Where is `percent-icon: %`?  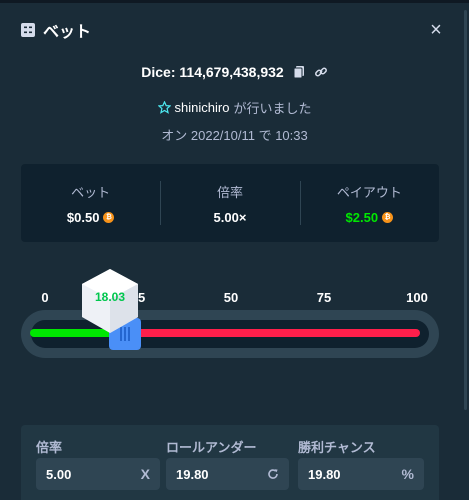
percent-icon: % is located at coordinates (407, 474).